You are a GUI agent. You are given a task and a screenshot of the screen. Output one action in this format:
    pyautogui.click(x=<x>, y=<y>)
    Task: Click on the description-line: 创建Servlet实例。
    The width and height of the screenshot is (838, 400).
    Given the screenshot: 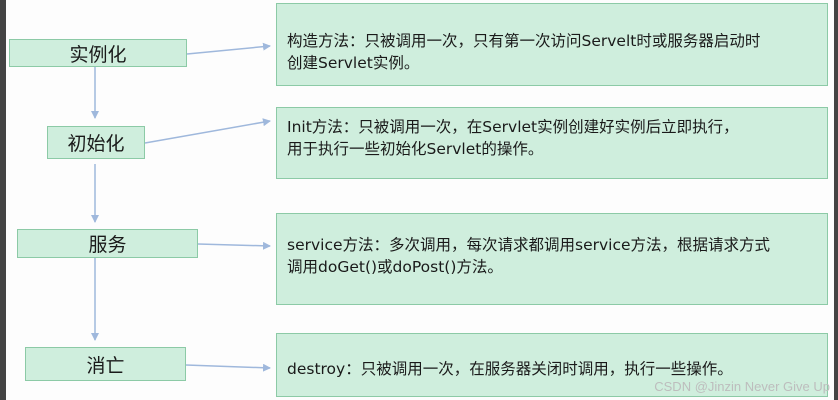 What is the action you would take?
    pyautogui.click(x=353, y=63)
    